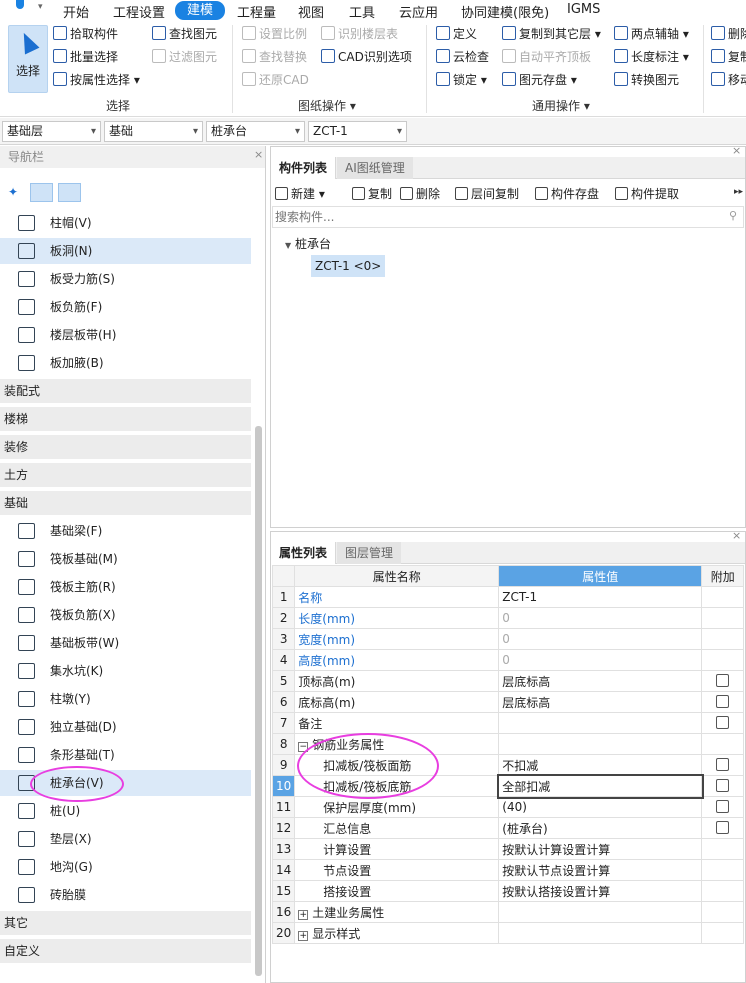 This screenshot has height=983, width=746. What do you see at coordinates (600, 828) in the screenshot?
I see `property-value: (桩承台)` at bounding box center [600, 828].